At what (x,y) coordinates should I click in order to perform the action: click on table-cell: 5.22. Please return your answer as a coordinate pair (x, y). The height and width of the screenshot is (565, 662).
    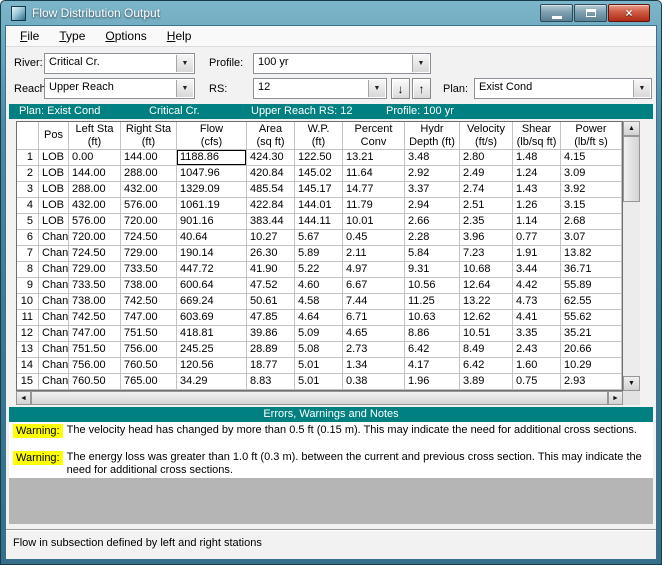
    Looking at the image, I should click on (319, 270).